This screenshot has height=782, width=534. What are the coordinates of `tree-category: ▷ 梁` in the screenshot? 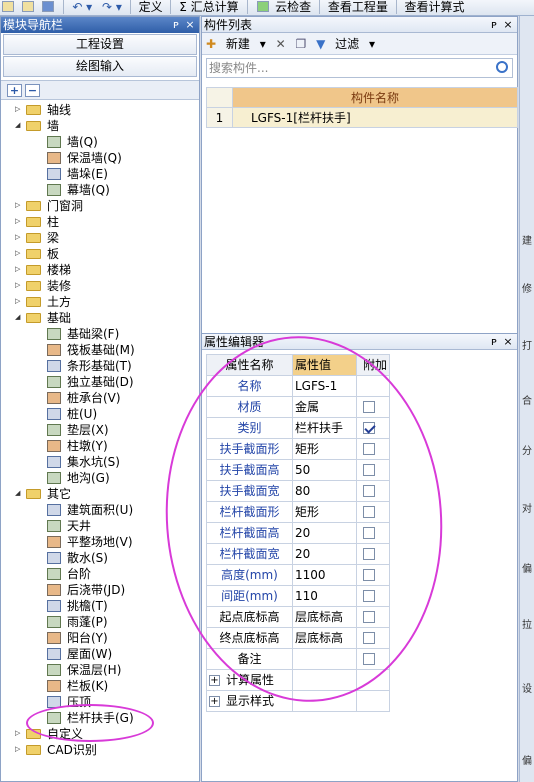 It's located at (100, 238).